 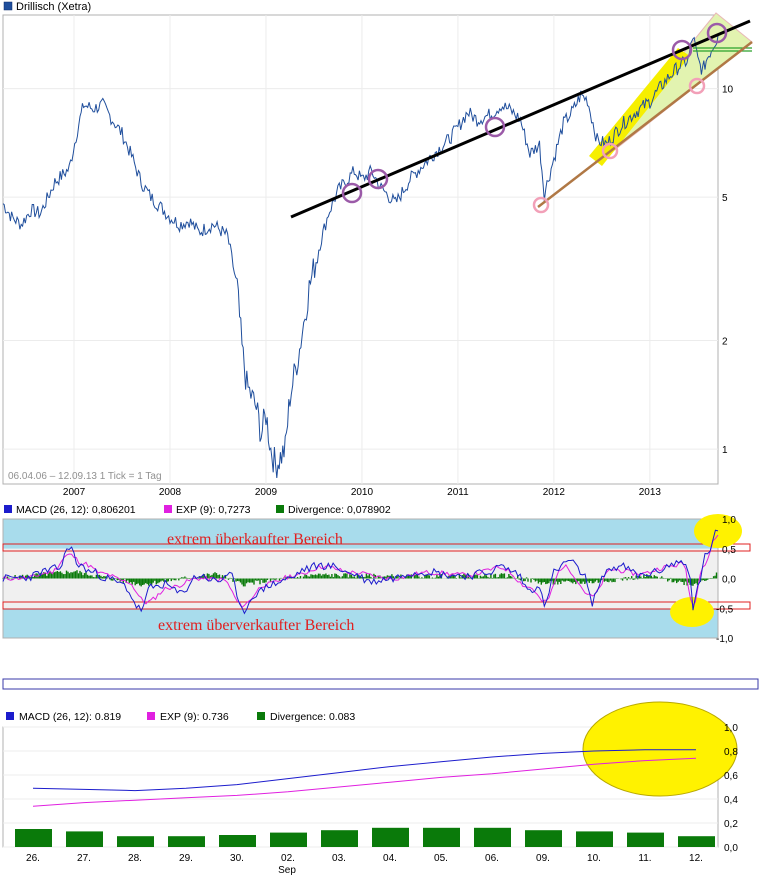 I want to click on macd-short-y-tick-label: 0,0, so click(x=731, y=848).